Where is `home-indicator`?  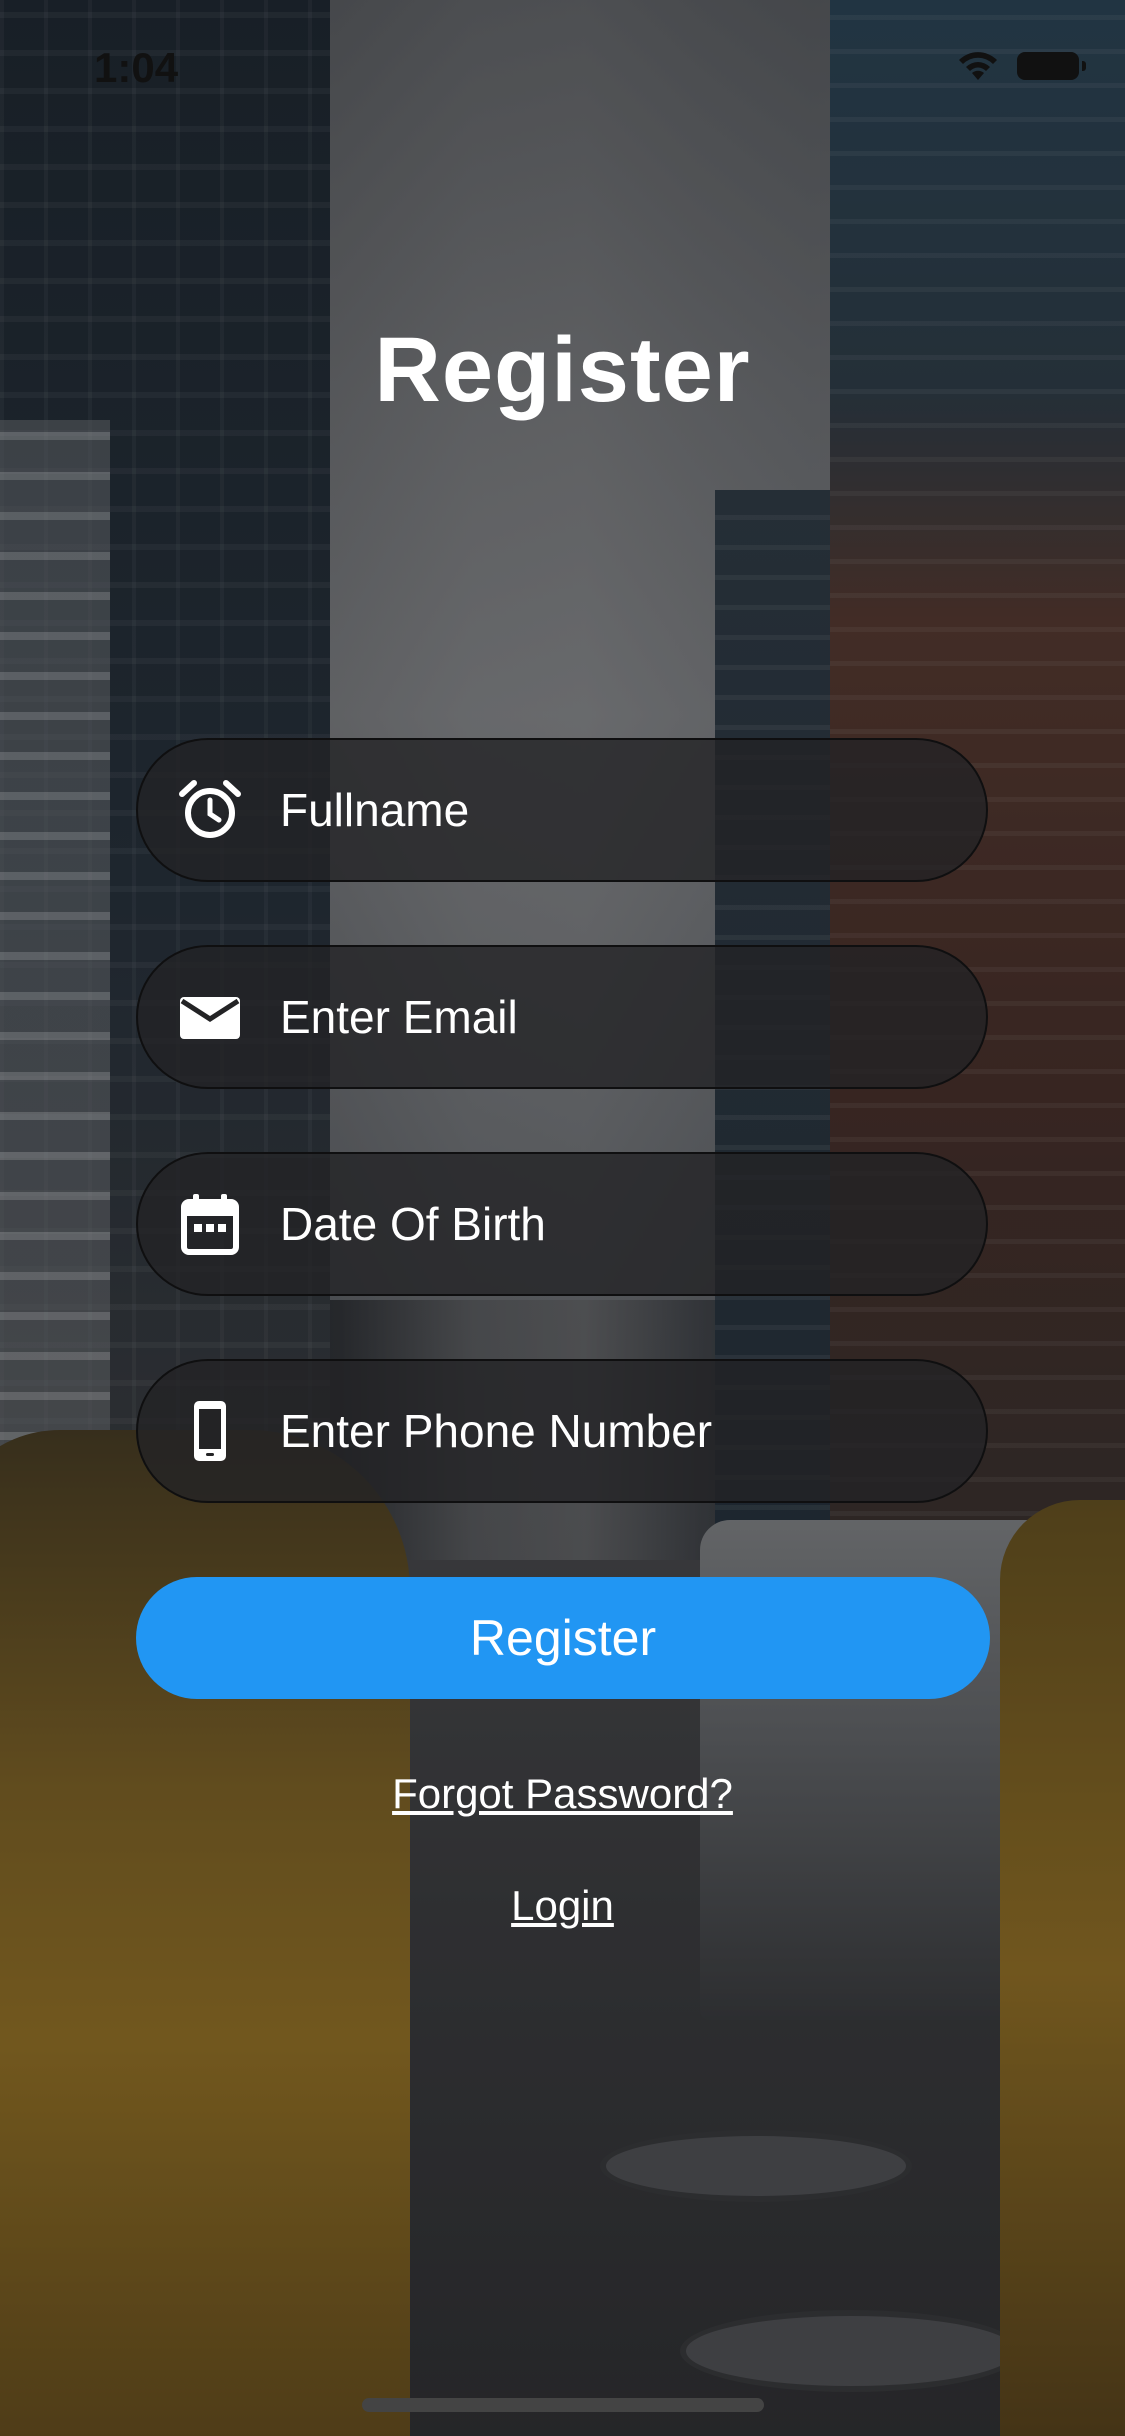
home-indicator is located at coordinates (563, 2405).